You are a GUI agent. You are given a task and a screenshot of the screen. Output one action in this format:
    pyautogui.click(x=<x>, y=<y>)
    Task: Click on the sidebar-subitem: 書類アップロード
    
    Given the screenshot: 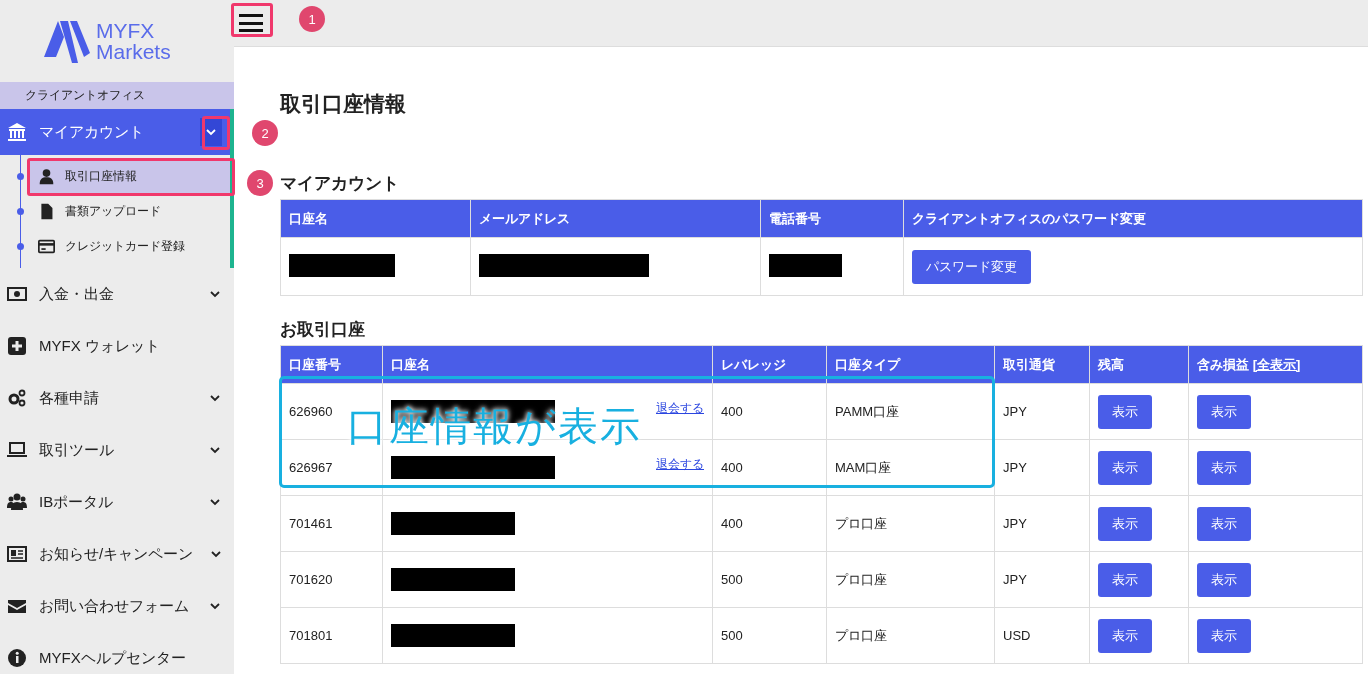 What is the action you would take?
    pyautogui.click(x=130, y=211)
    